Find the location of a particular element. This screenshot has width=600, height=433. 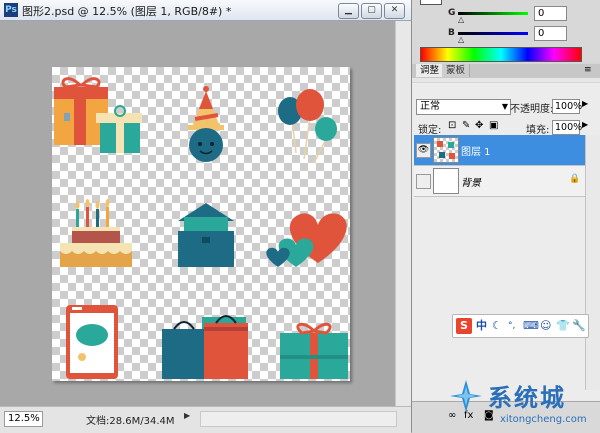

close-button: ✕ is located at coordinates (394, 11).